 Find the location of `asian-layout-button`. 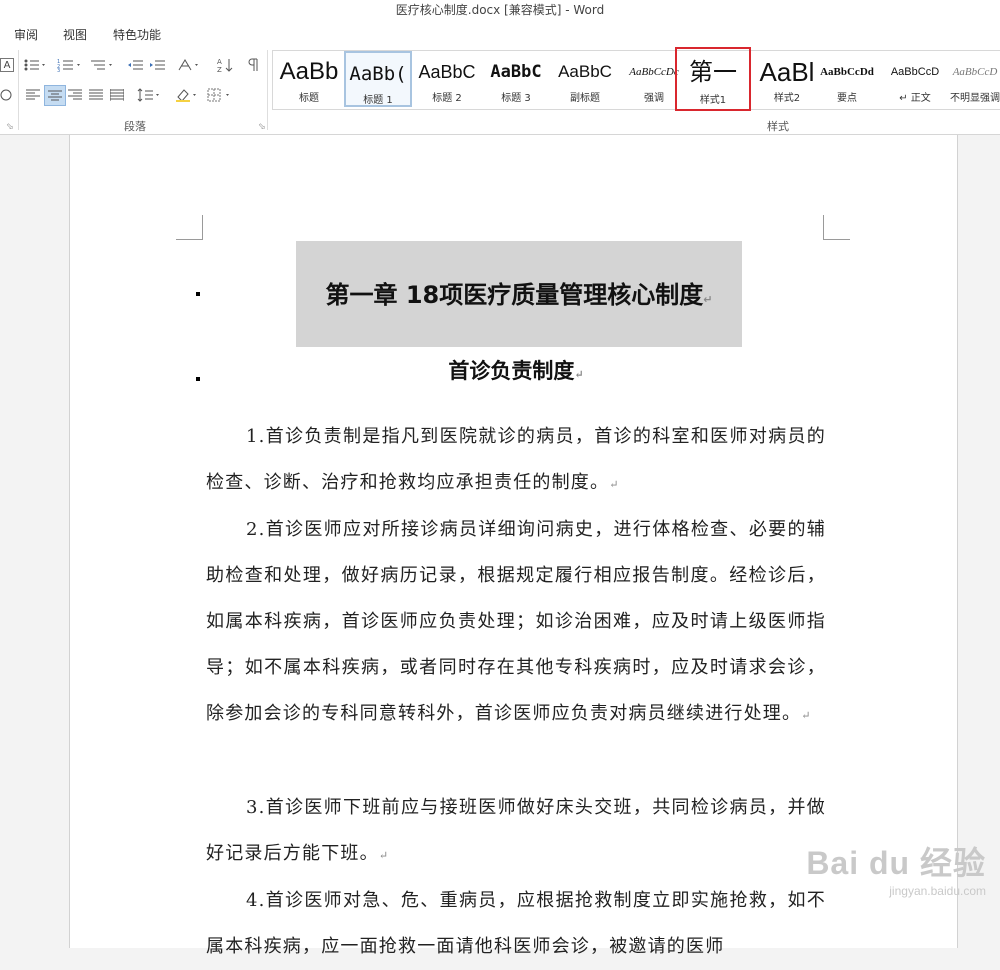

asian-layout-button is located at coordinates (190, 65).